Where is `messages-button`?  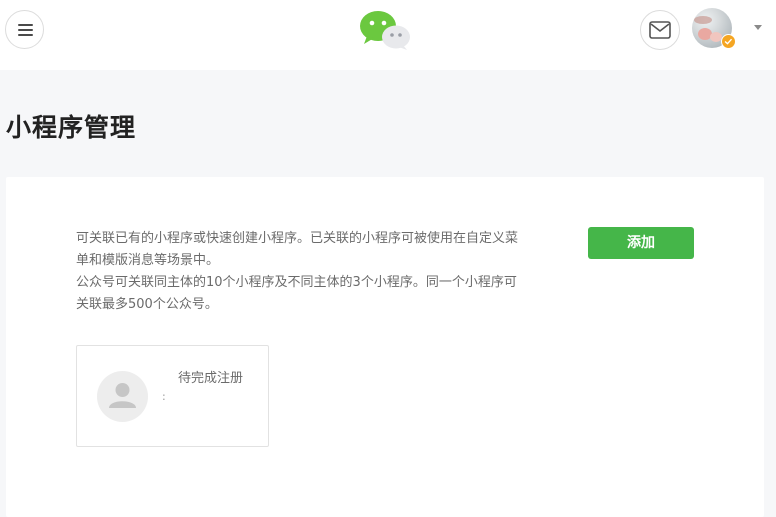 messages-button is located at coordinates (660, 30).